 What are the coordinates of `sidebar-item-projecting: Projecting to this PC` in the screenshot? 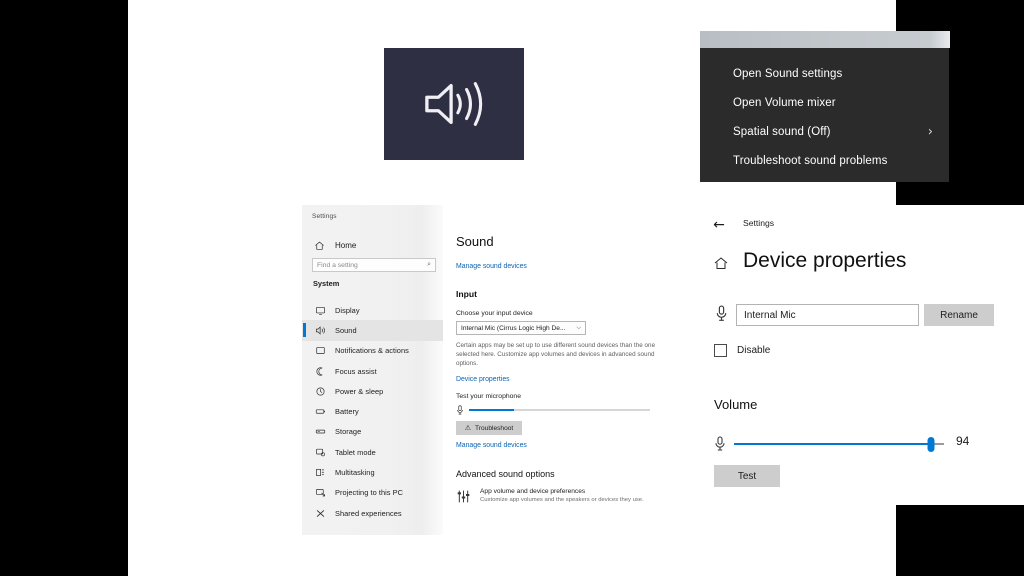 It's located at (372, 493).